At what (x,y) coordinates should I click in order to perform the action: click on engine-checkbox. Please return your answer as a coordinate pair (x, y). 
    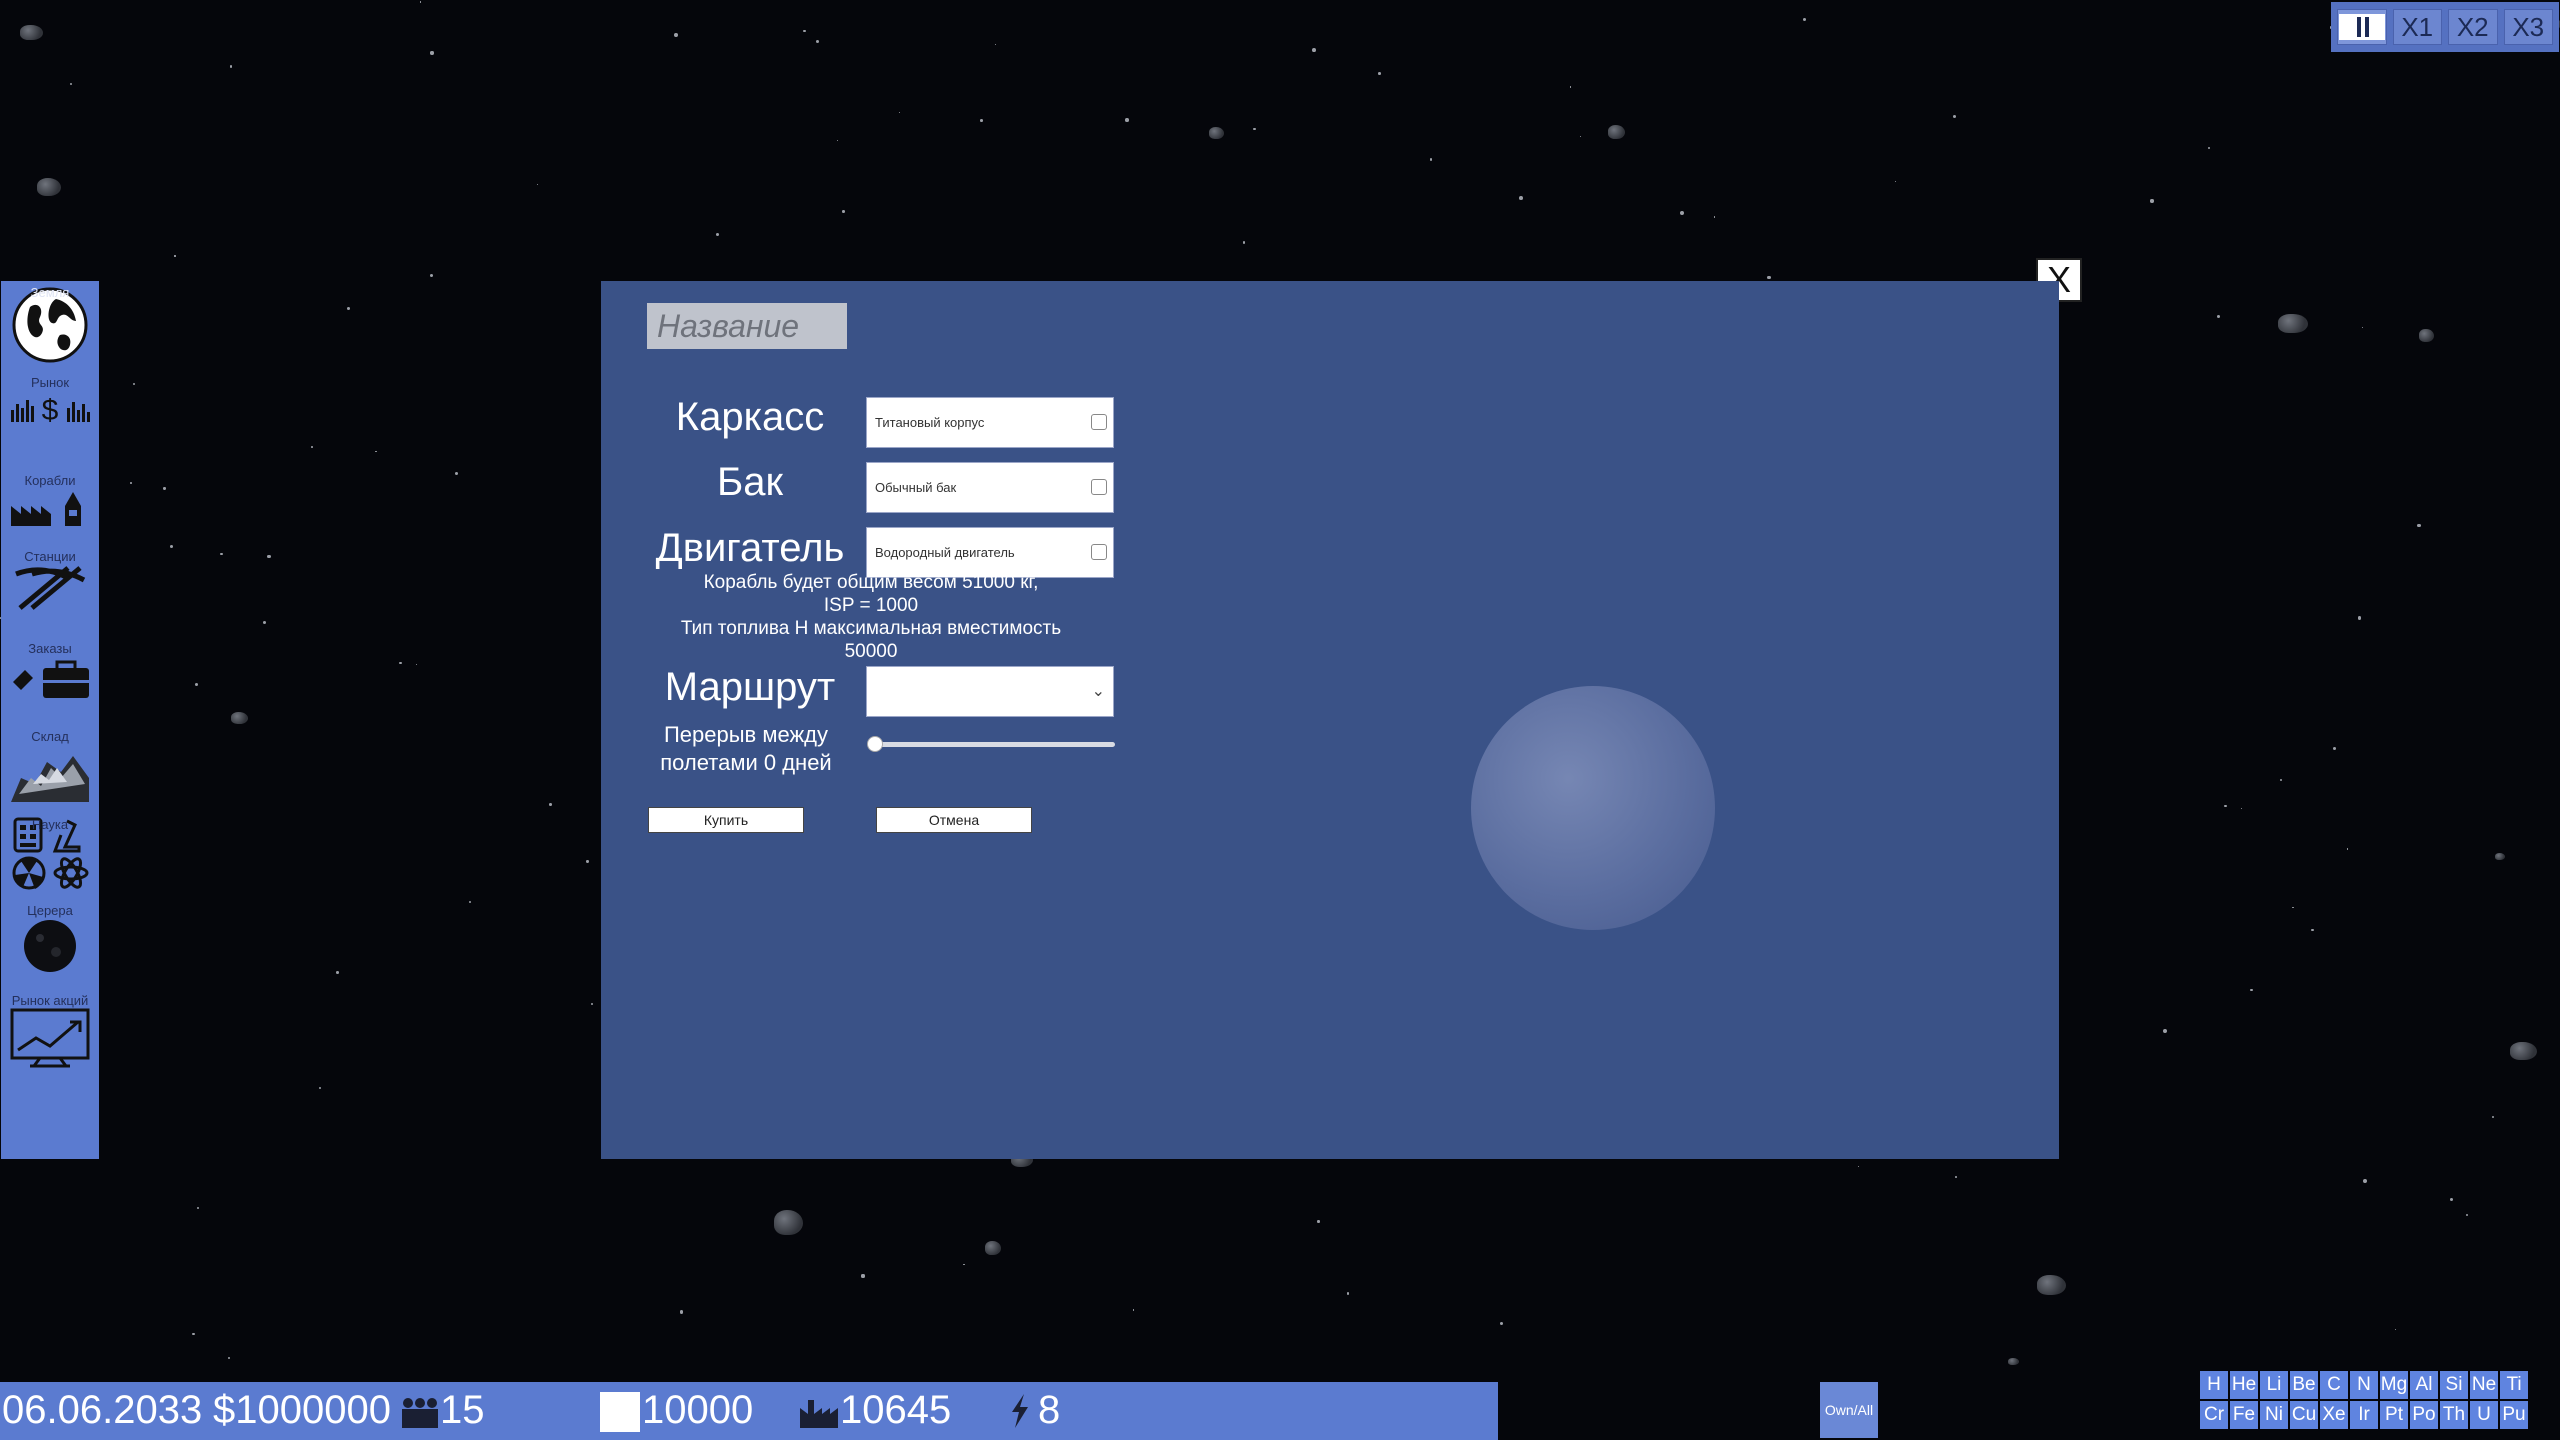
    Looking at the image, I should click on (1099, 552).